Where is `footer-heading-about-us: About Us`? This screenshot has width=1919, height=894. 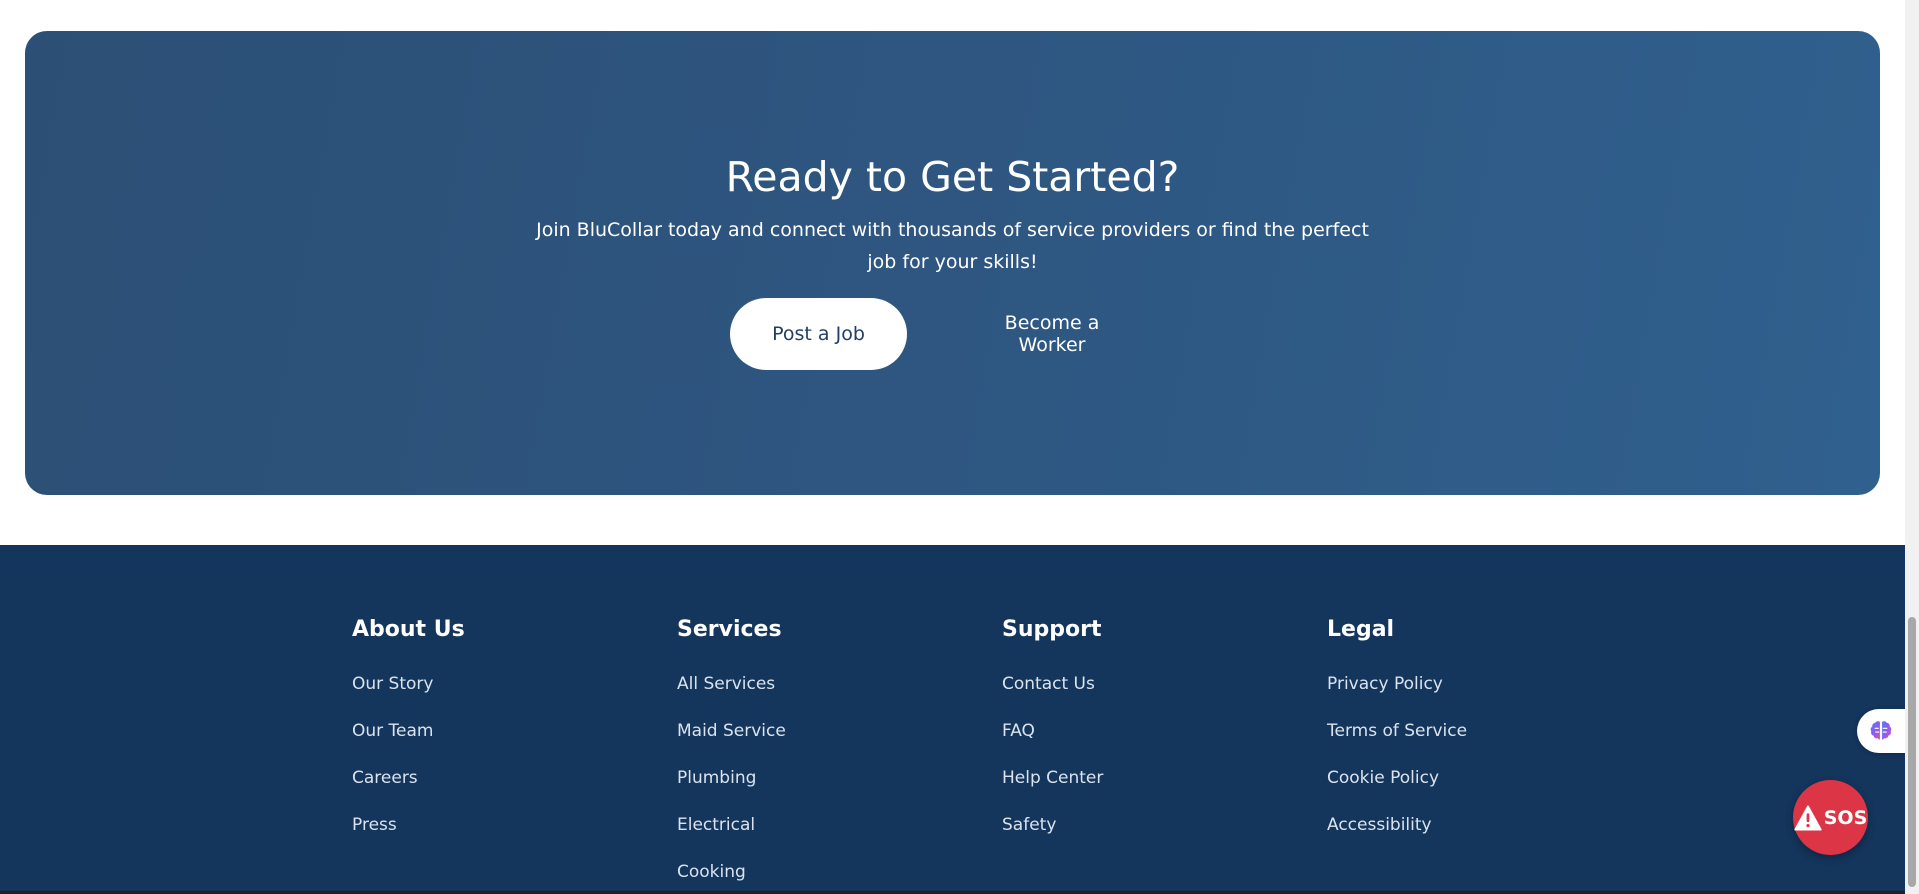
footer-heading-about-us: About Us is located at coordinates (408, 629).